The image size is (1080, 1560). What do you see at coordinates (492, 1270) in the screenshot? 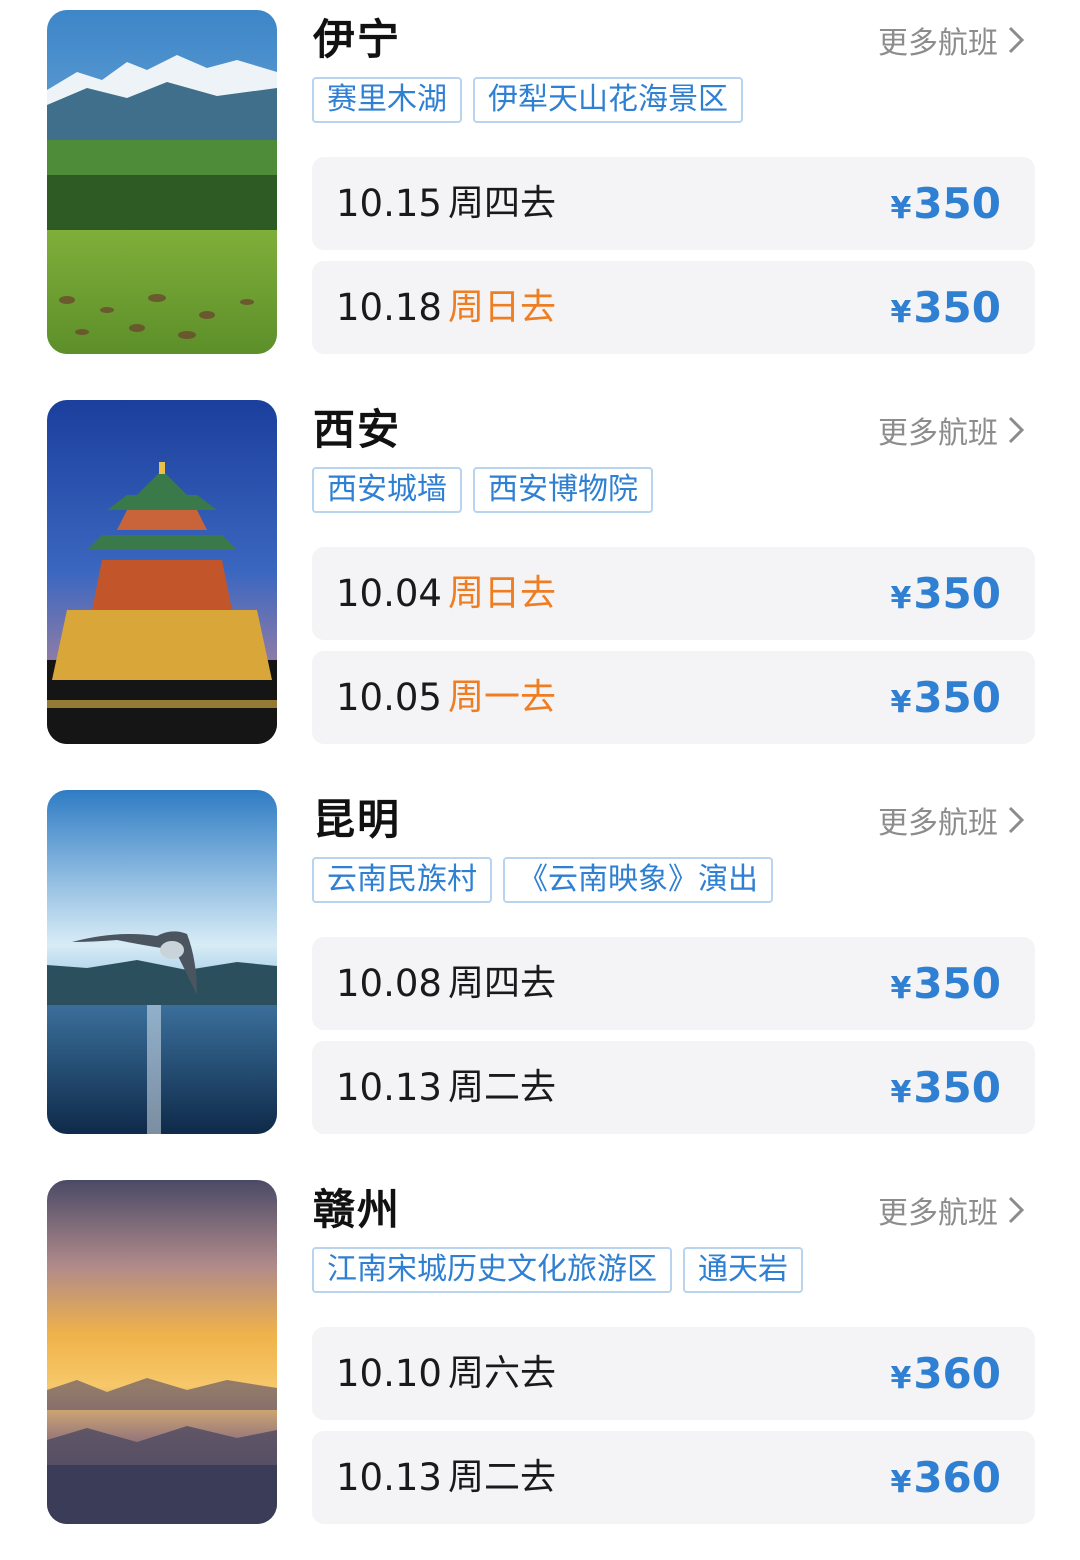
I see `attraction-tag: 江南宋城历史文化旅游区` at bounding box center [492, 1270].